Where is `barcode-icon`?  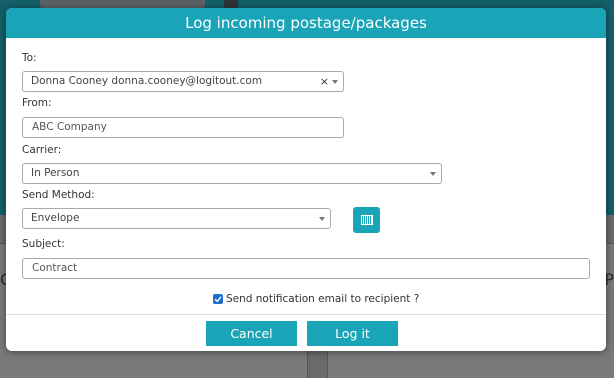 barcode-icon is located at coordinates (366, 220).